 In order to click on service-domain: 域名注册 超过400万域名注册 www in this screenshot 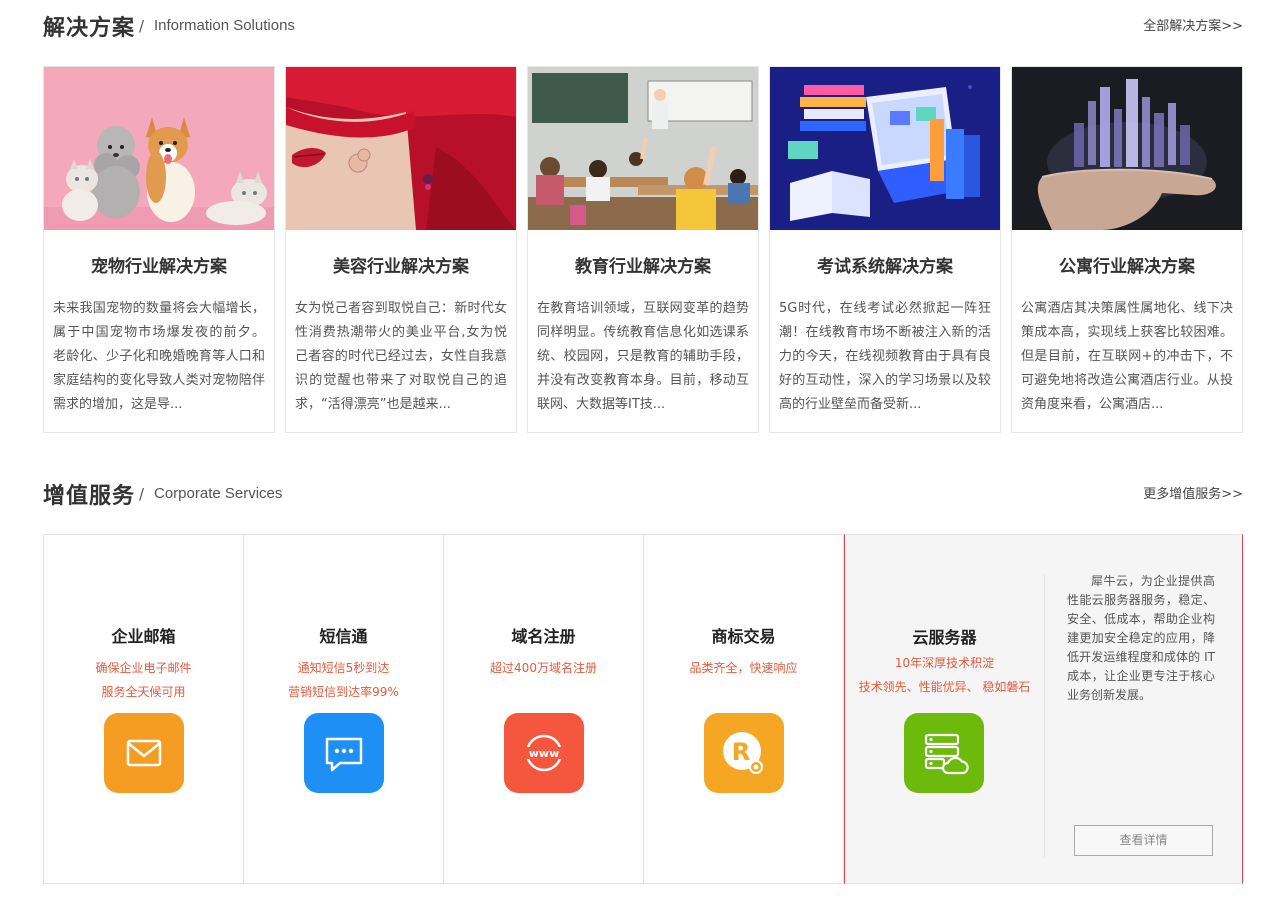, I will do `click(544, 709)`.